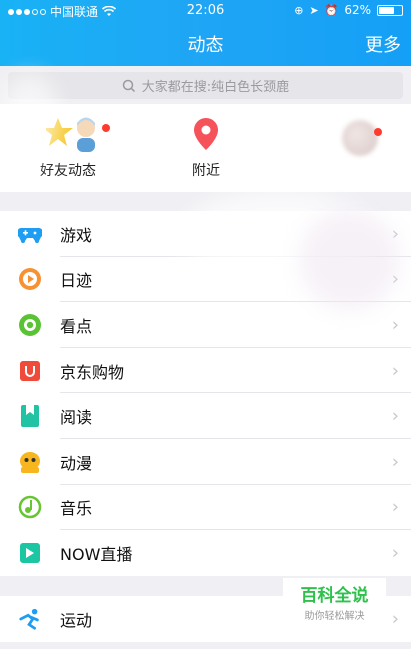 The image size is (411, 649). I want to click on list-item-comic: 动漫 ›, so click(205, 462).